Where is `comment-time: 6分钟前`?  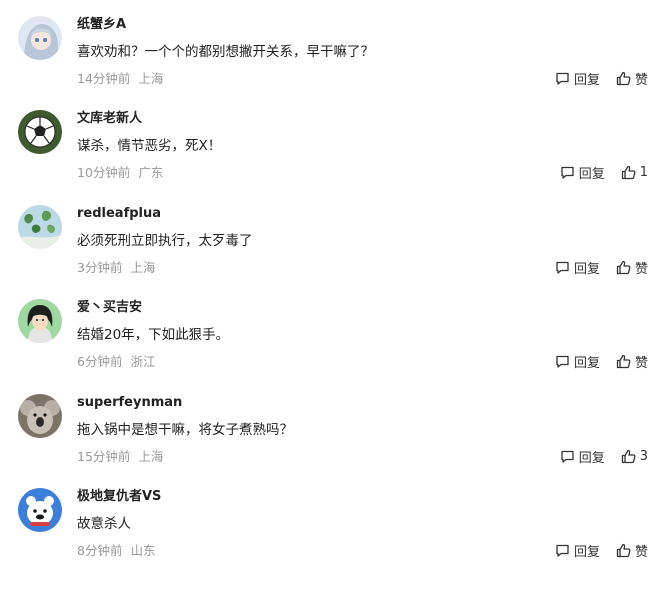 comment-time: 6分钟前 is located at coordinates (100, 361).